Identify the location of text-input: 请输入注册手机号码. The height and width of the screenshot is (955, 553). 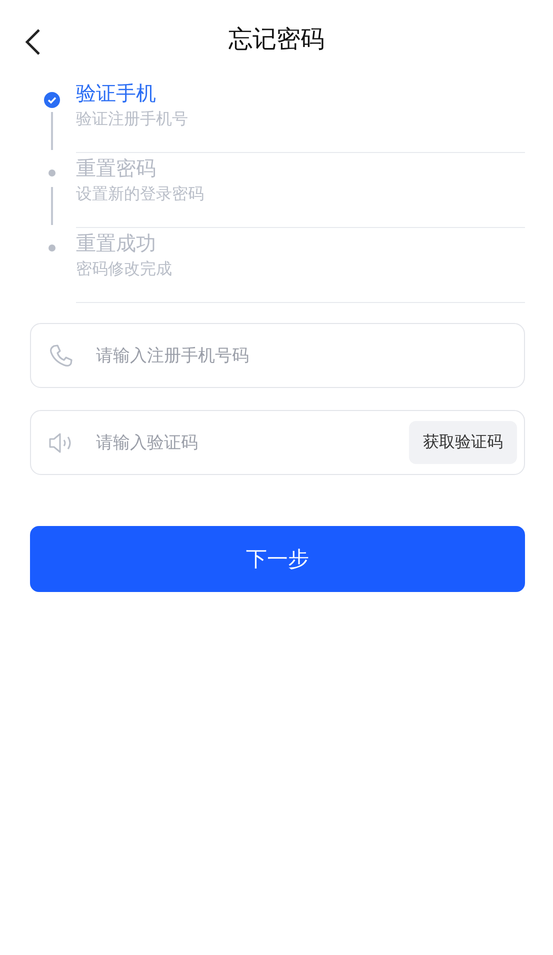
(305, 356).